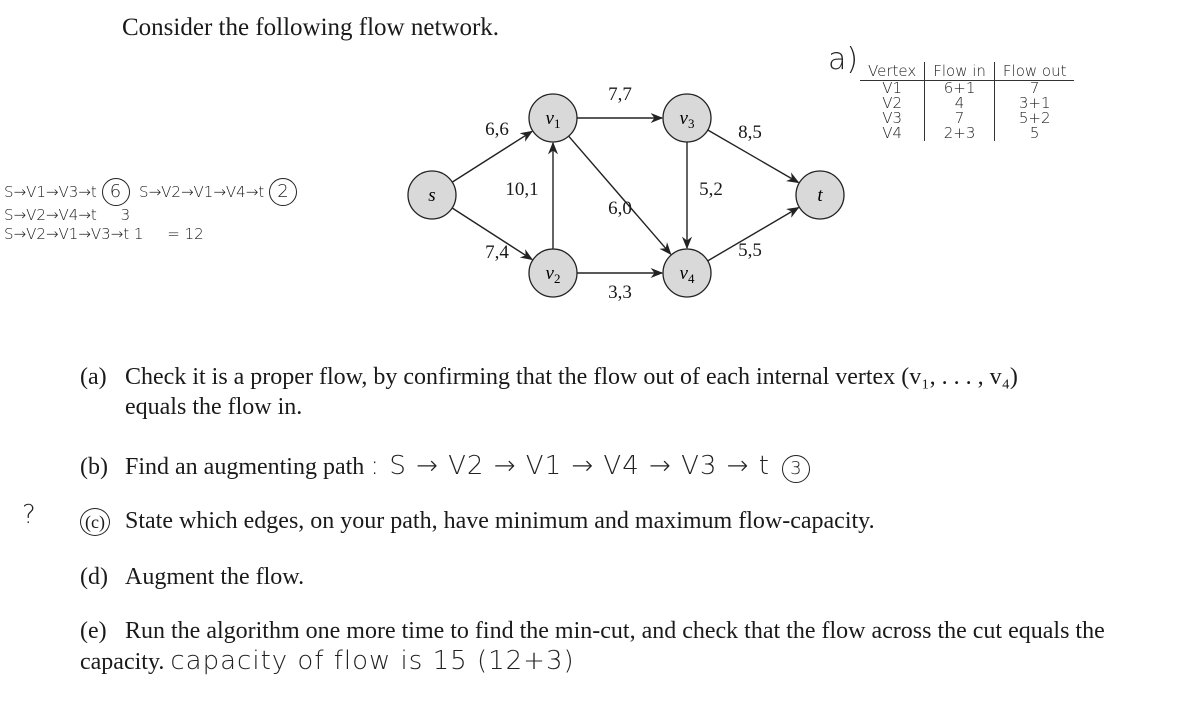 Image resolution: width=1200 pixels, height=710 pixels. What do you see at coordinates (104, 234) in the screenshot?
I see `path-line: S→V2→V1→V3→t 1 = 12` at bounding box center [104, 234].